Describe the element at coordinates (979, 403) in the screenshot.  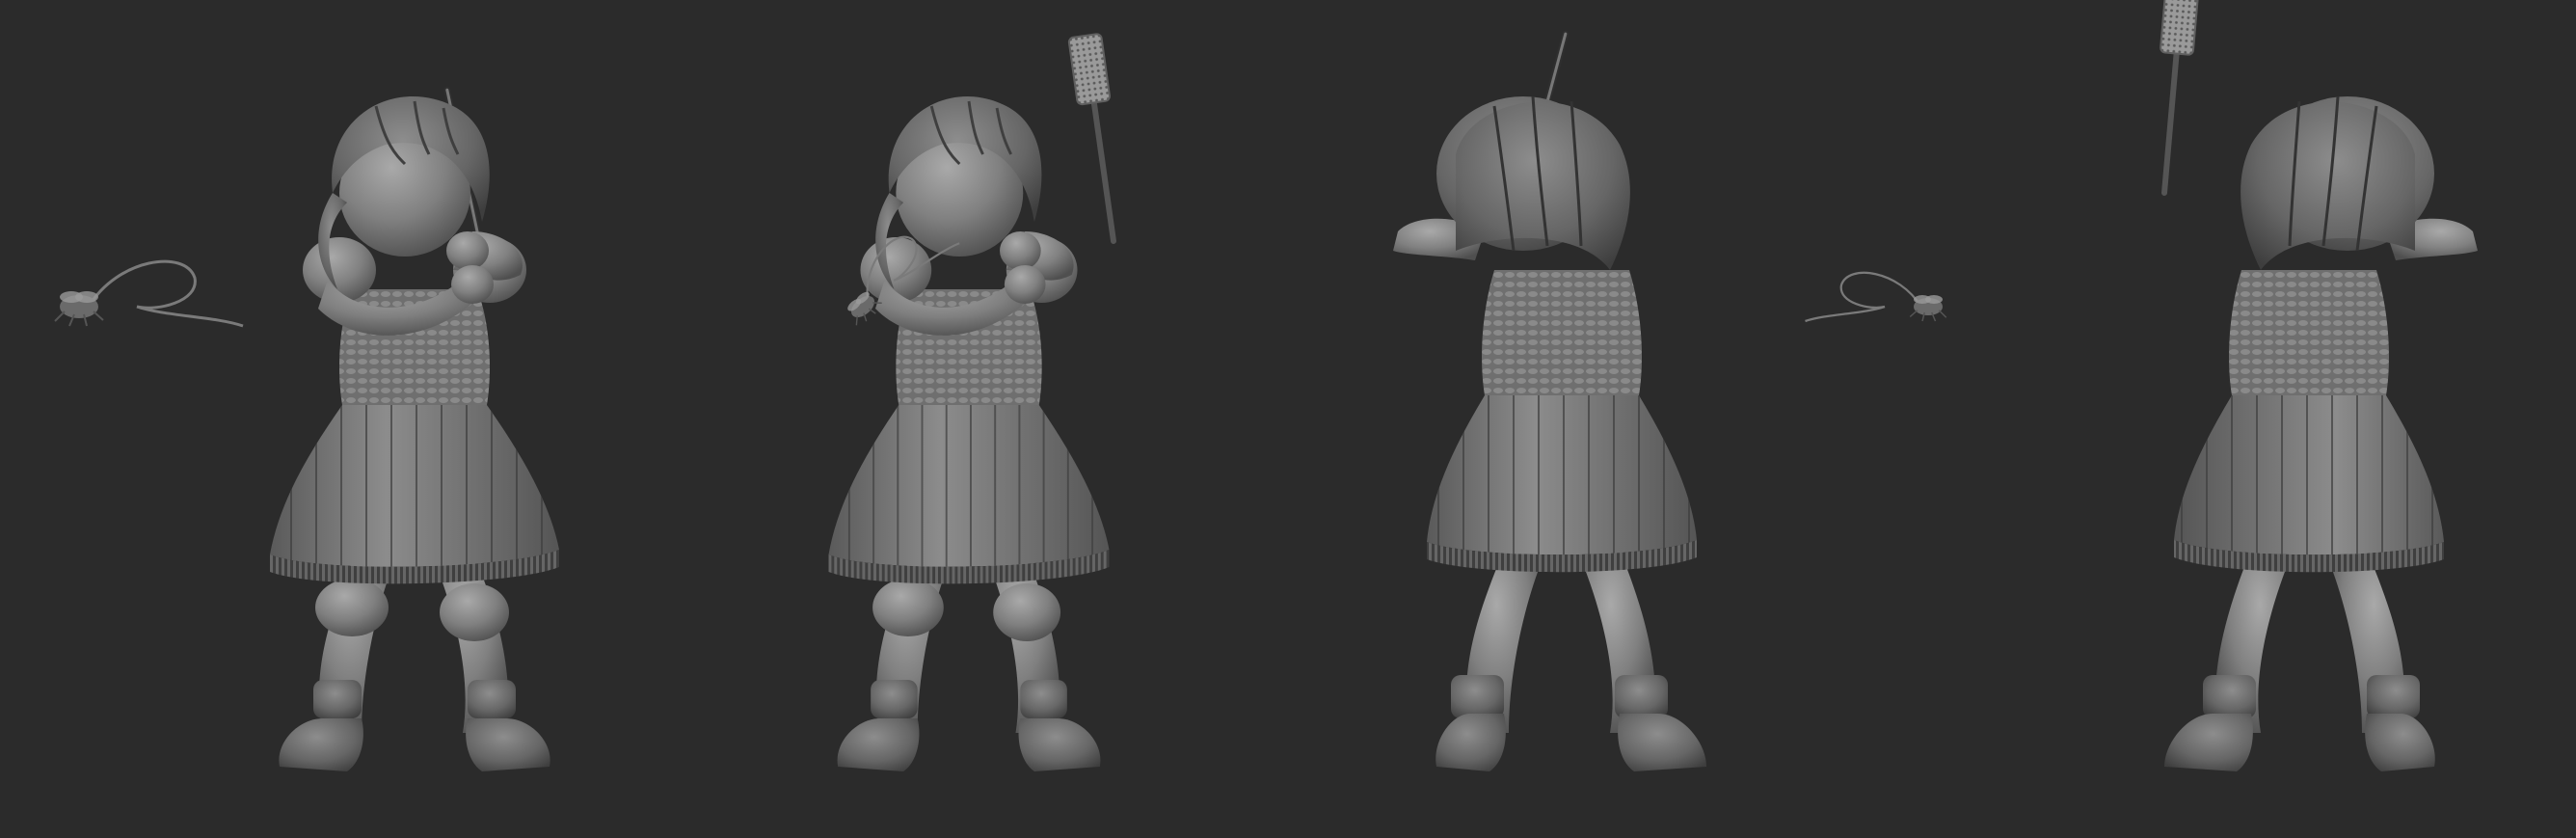
I see `figure-three-quarter-front-view` at that location.